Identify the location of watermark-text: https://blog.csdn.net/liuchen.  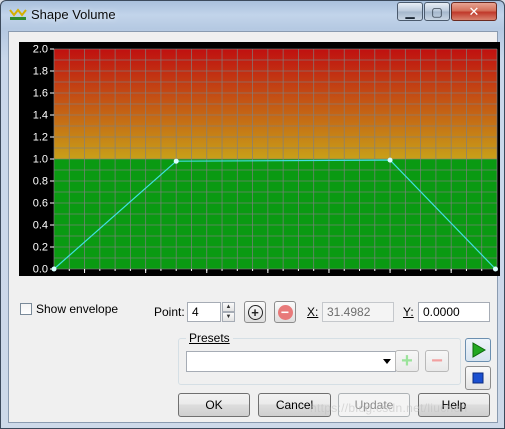
(389, 408).